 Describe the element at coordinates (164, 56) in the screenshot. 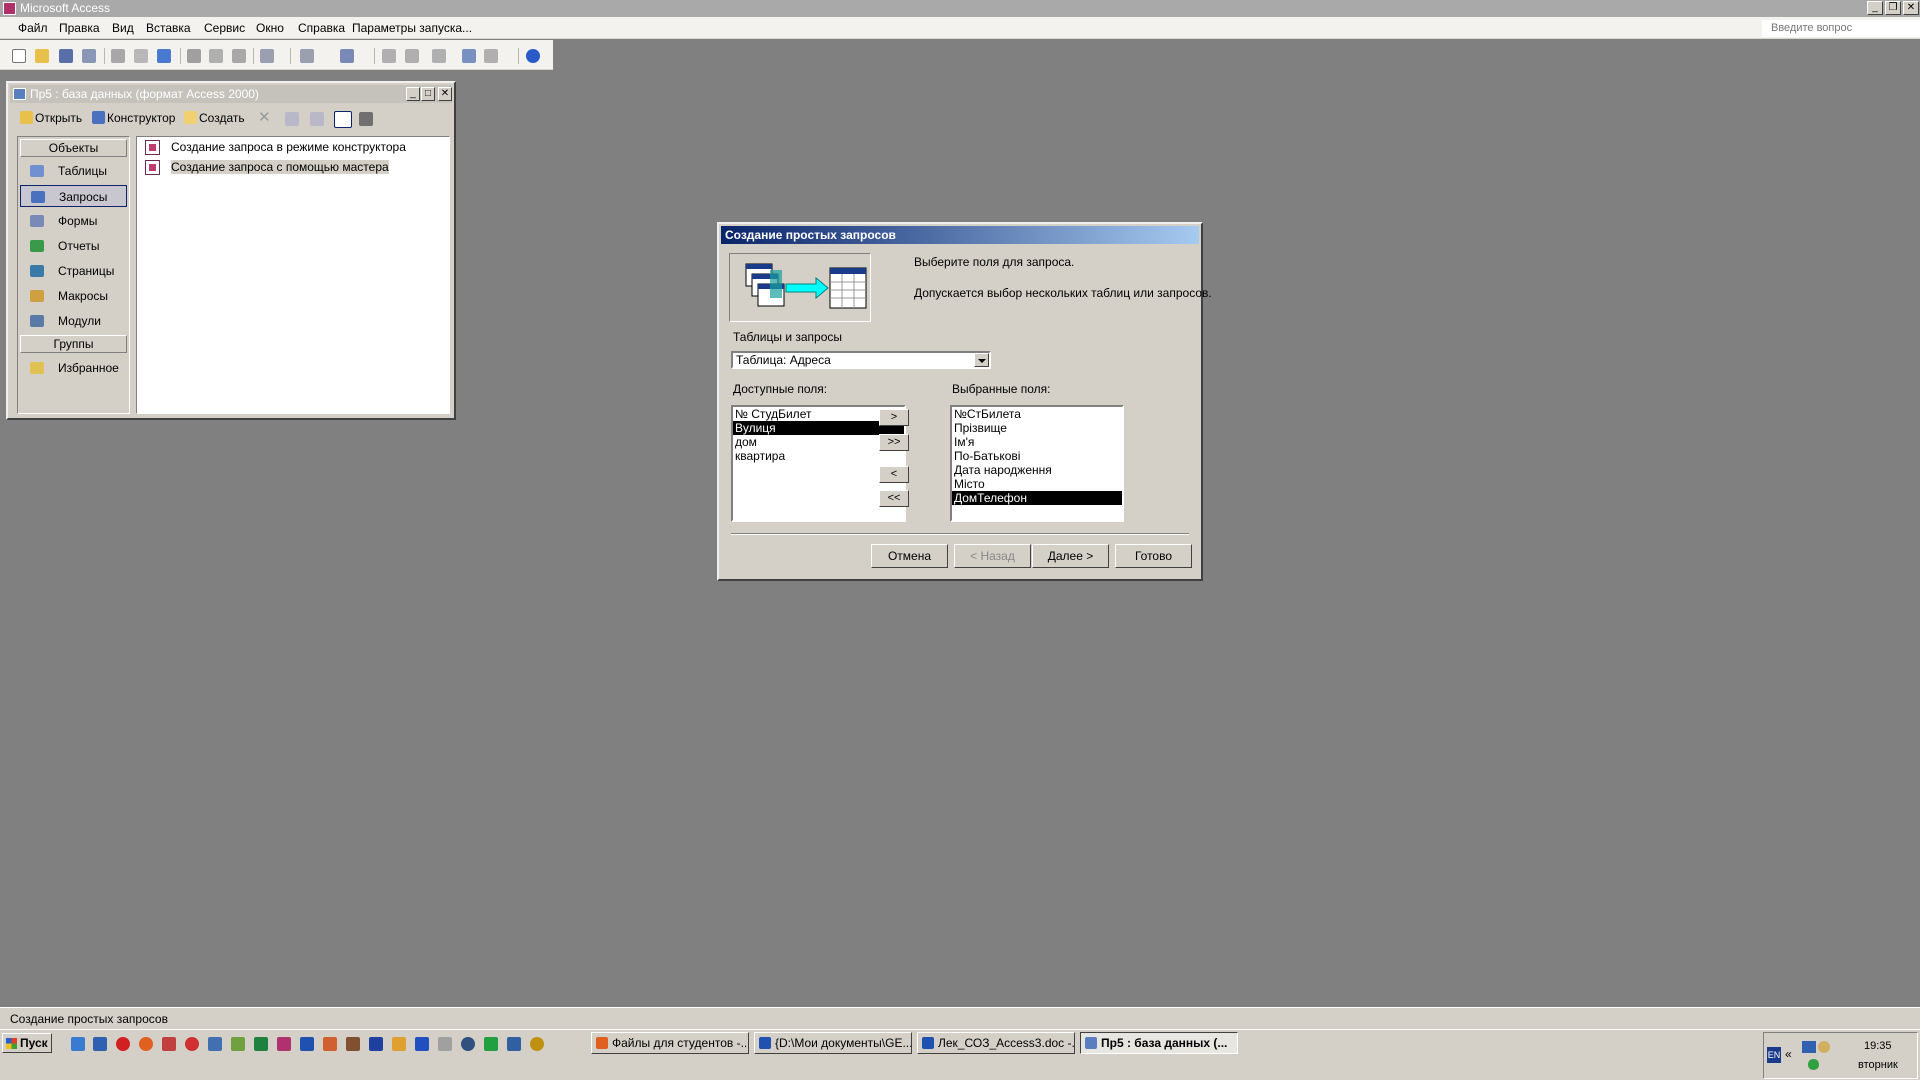

I see `spelling-icon` at that location.